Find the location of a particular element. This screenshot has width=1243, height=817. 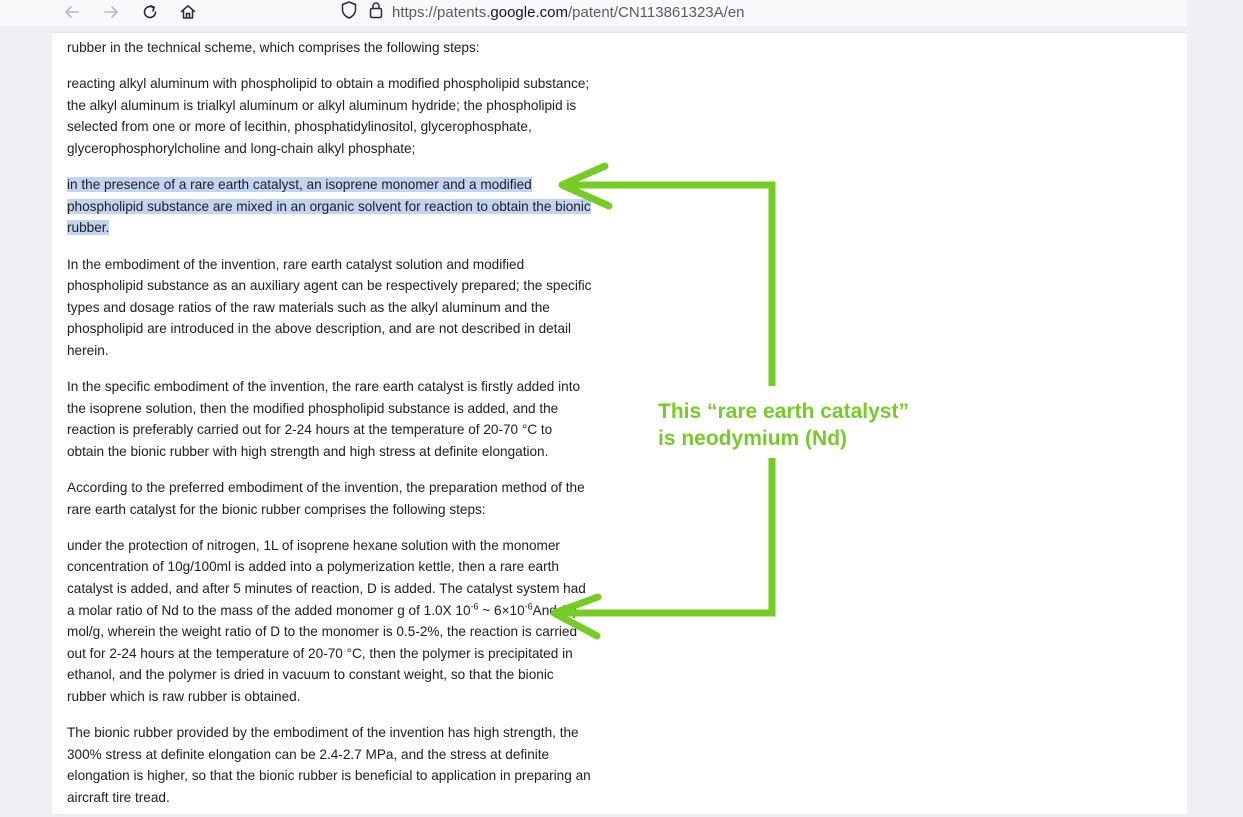

annotation-line-1: This “rare earth catalyst” is located at coordinates (783, 411).